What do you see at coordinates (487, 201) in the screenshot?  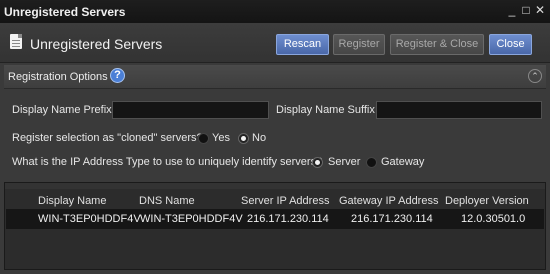 I see `column-header-deployer-version: Deployer Version` at bounding box center [487, 201].